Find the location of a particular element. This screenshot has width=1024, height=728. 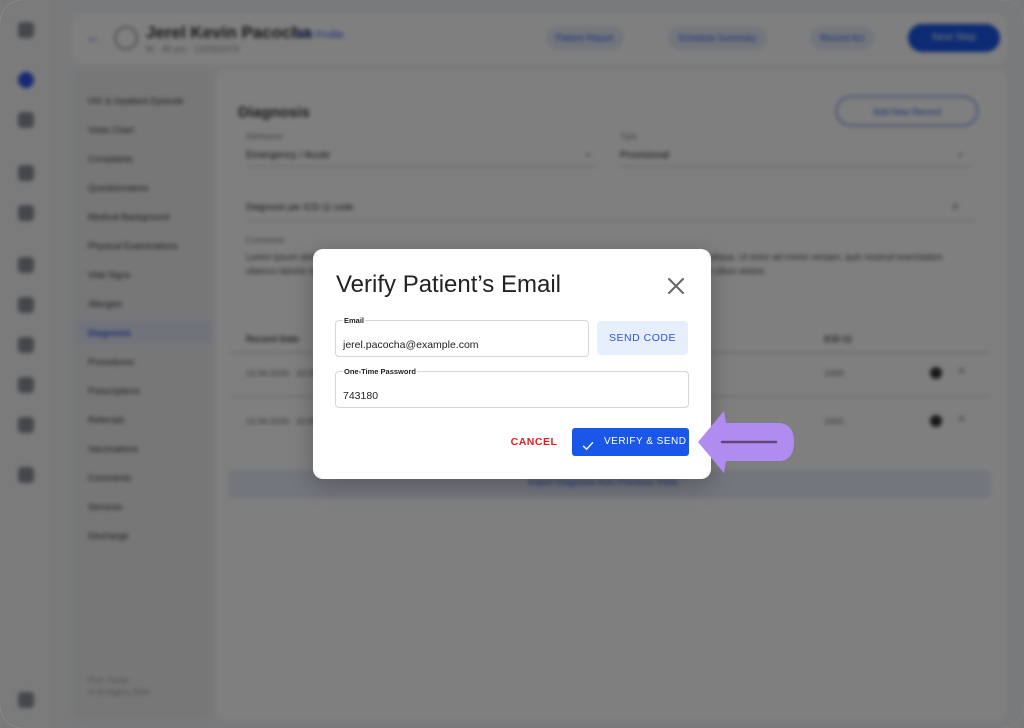

arrow-left-icon is located at coordinates (746, 442).